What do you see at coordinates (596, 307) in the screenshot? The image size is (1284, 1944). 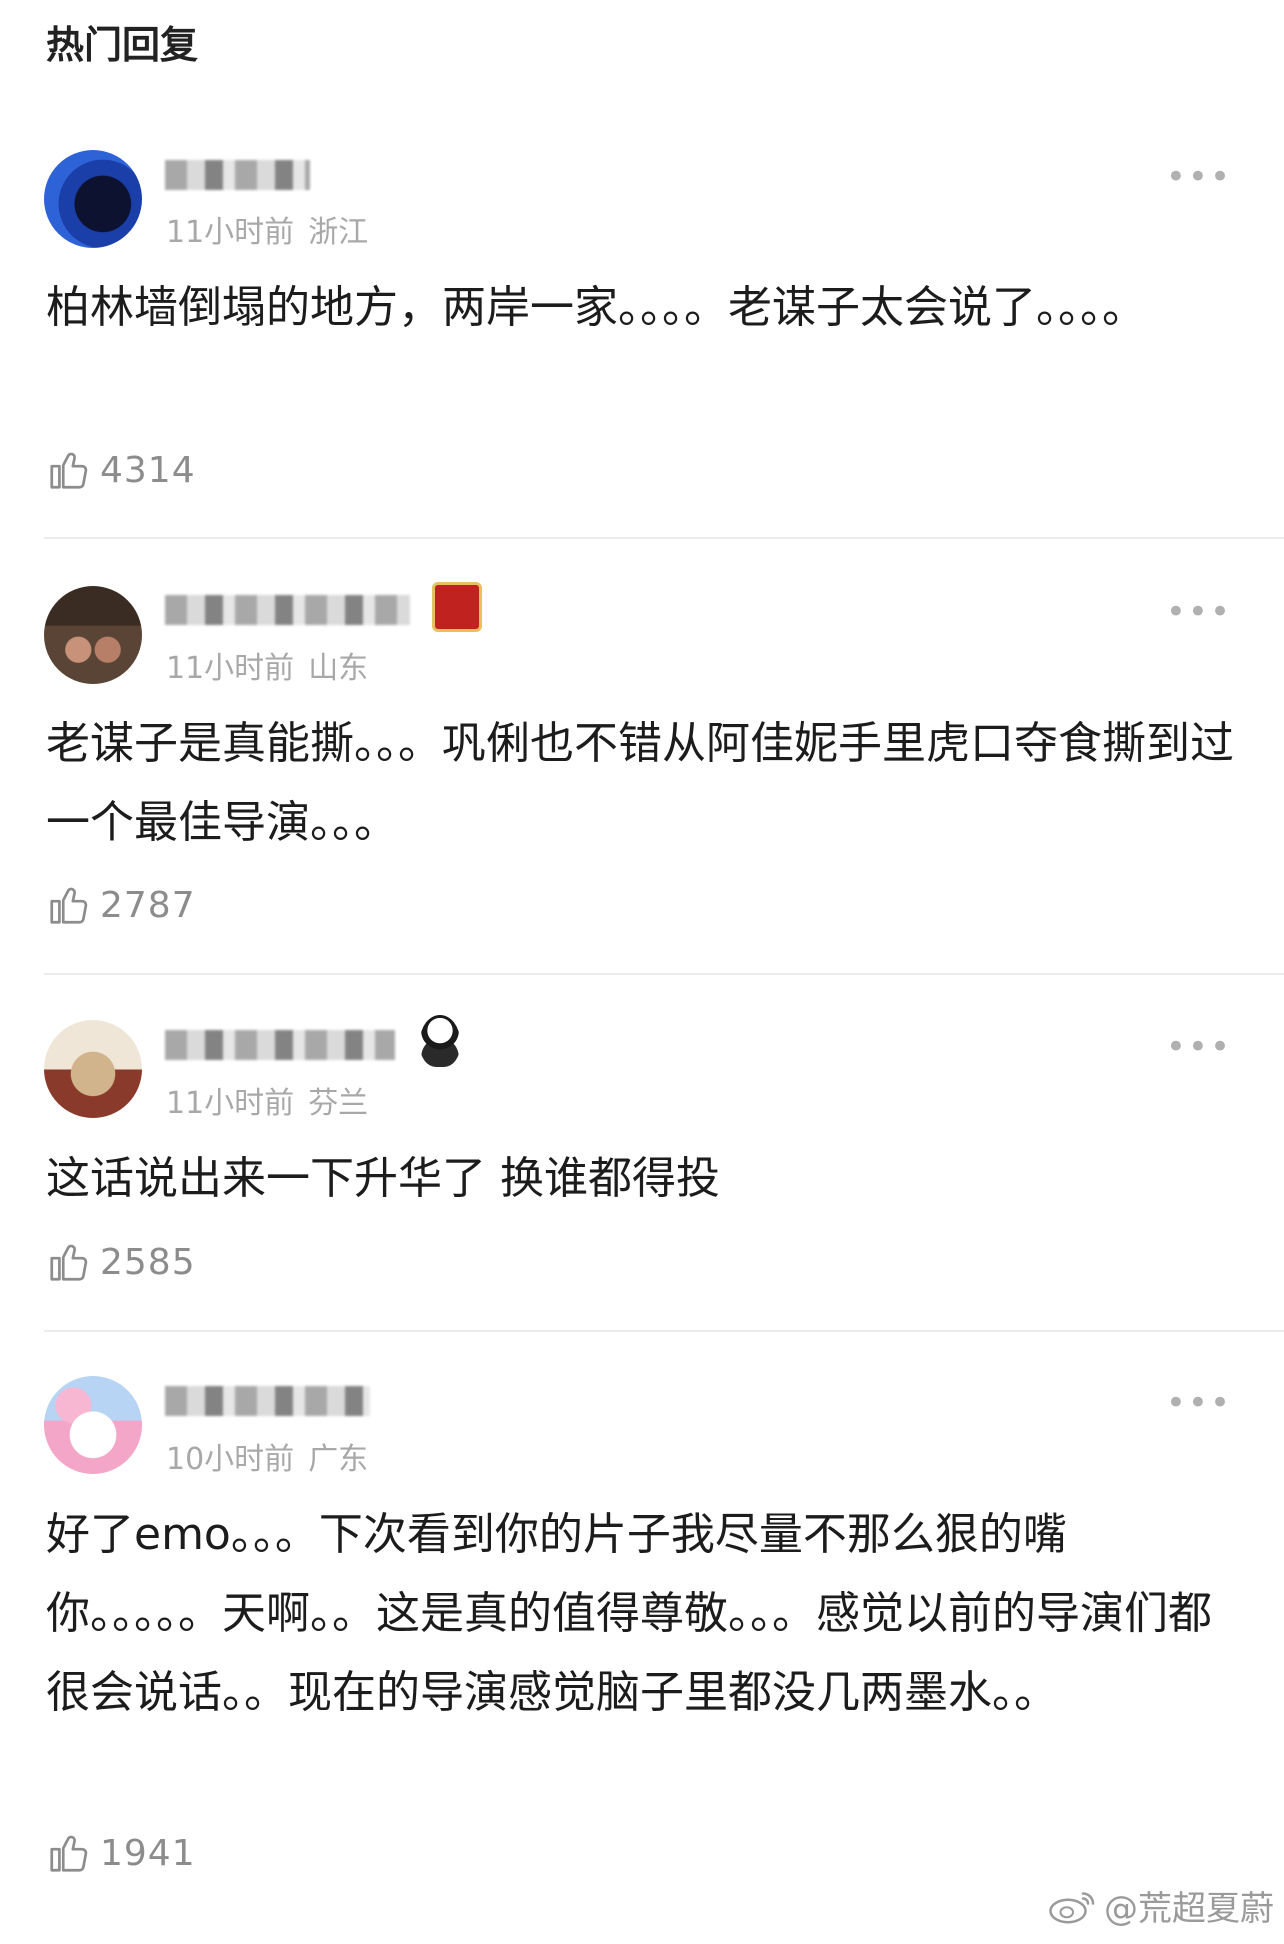 I see `comment-text: 柏林墙倒塌的地方，两岸一家。。。。老谋子太会说了。。。。` at bounding box center [596, 307].